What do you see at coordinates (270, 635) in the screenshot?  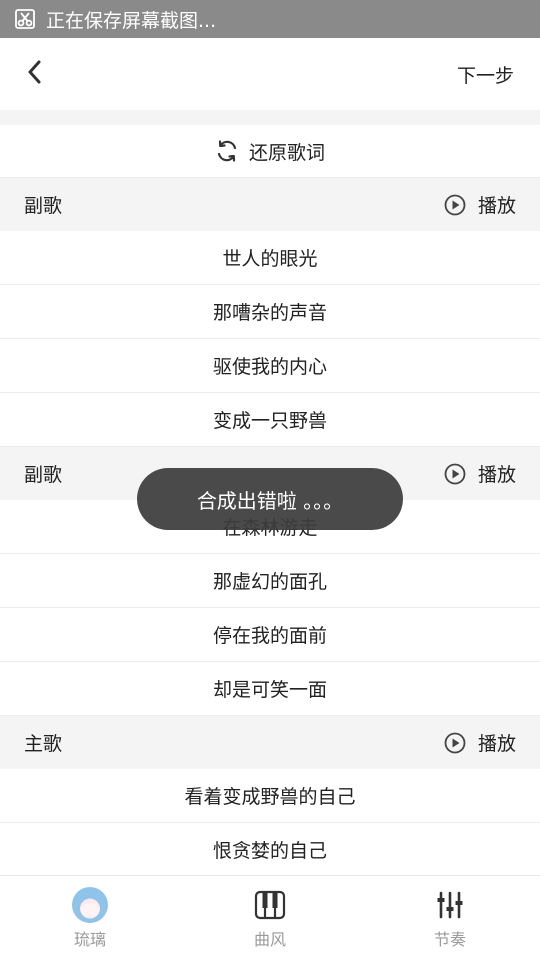 I see `lyric-line: 停在我的面前` at bounding box center [270, 635].